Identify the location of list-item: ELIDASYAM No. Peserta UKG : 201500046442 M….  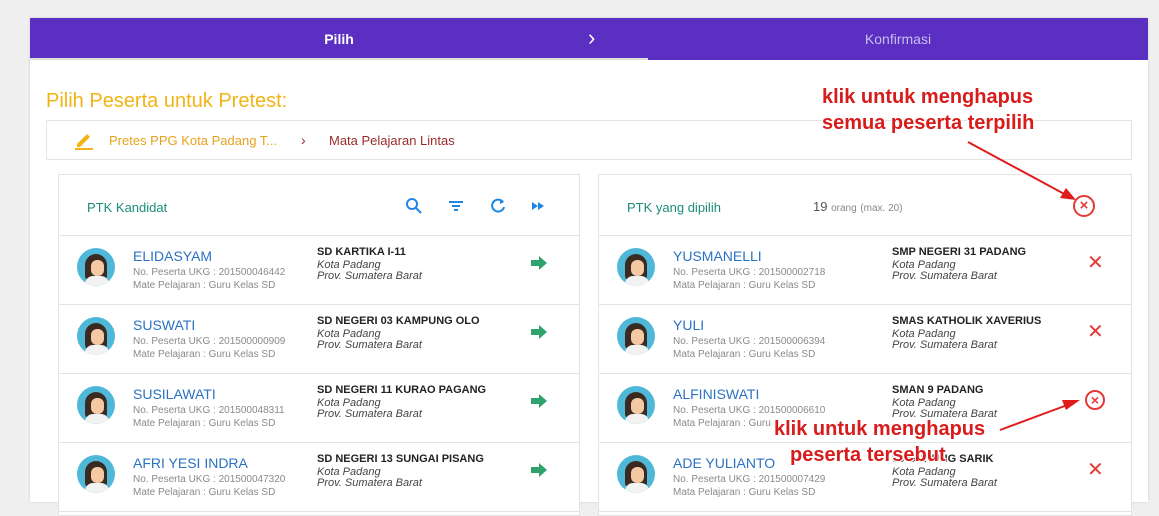
(319, 270).